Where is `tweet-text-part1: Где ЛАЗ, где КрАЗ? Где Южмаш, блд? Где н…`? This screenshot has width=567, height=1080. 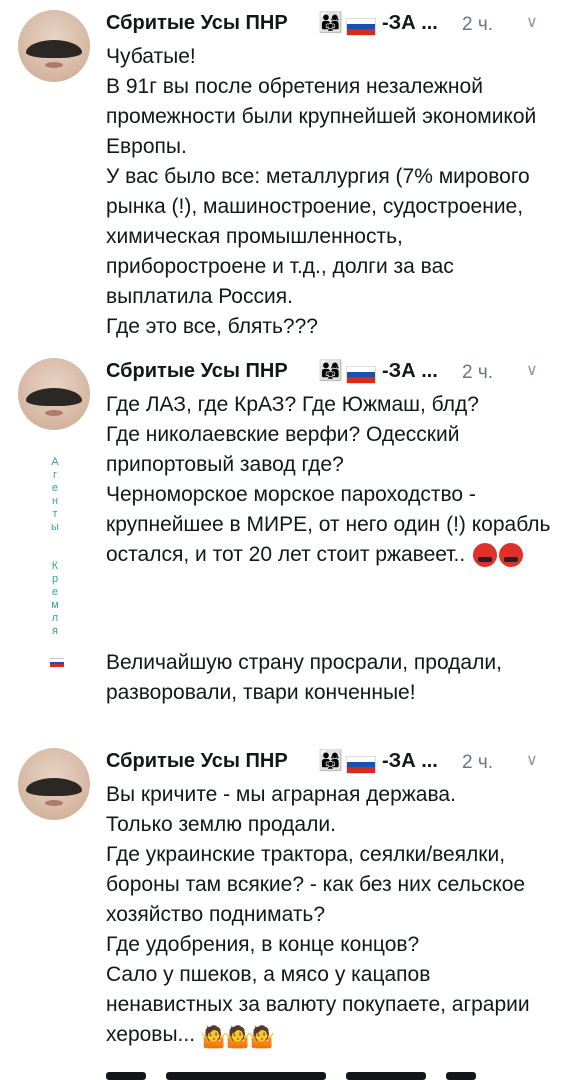
tweet-text-part1: Где ЛАЗ, где КрАЗ? Где Южмаш, блд? Где н… is located at coordinates (328, 479).